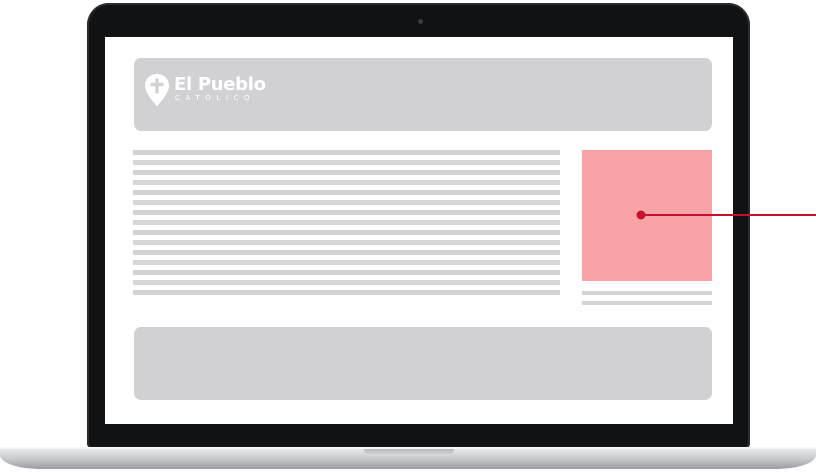 This screenshot has width=816, height=475. I want to click on ad-image-placeholder, so click(647, 215).